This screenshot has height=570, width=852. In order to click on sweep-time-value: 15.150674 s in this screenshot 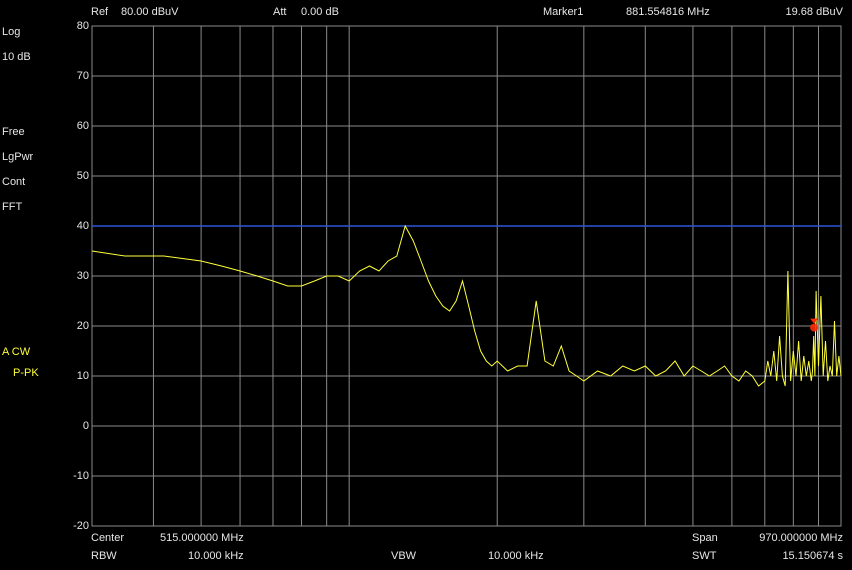, I will do `click(812, 556)`.